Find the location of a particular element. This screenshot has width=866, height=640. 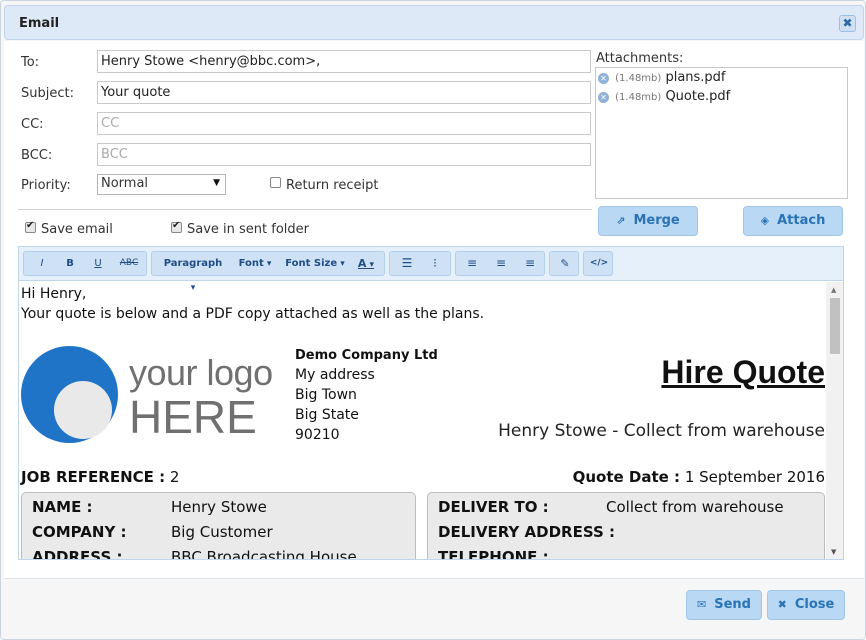

code-view-icon: </> is located at coordinates (599, 263).